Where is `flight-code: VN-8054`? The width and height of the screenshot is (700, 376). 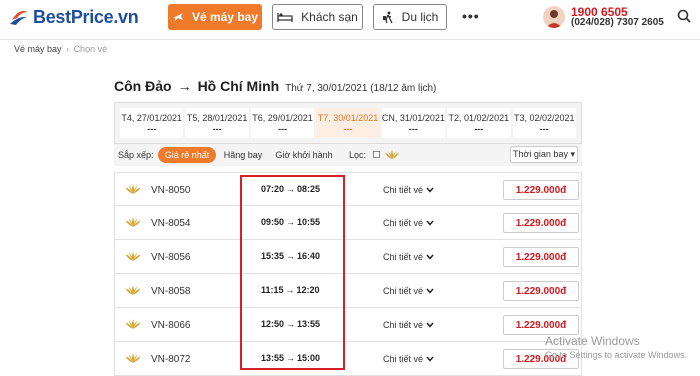
flight-code: VN-8054 is located at coordinates (171, 223).